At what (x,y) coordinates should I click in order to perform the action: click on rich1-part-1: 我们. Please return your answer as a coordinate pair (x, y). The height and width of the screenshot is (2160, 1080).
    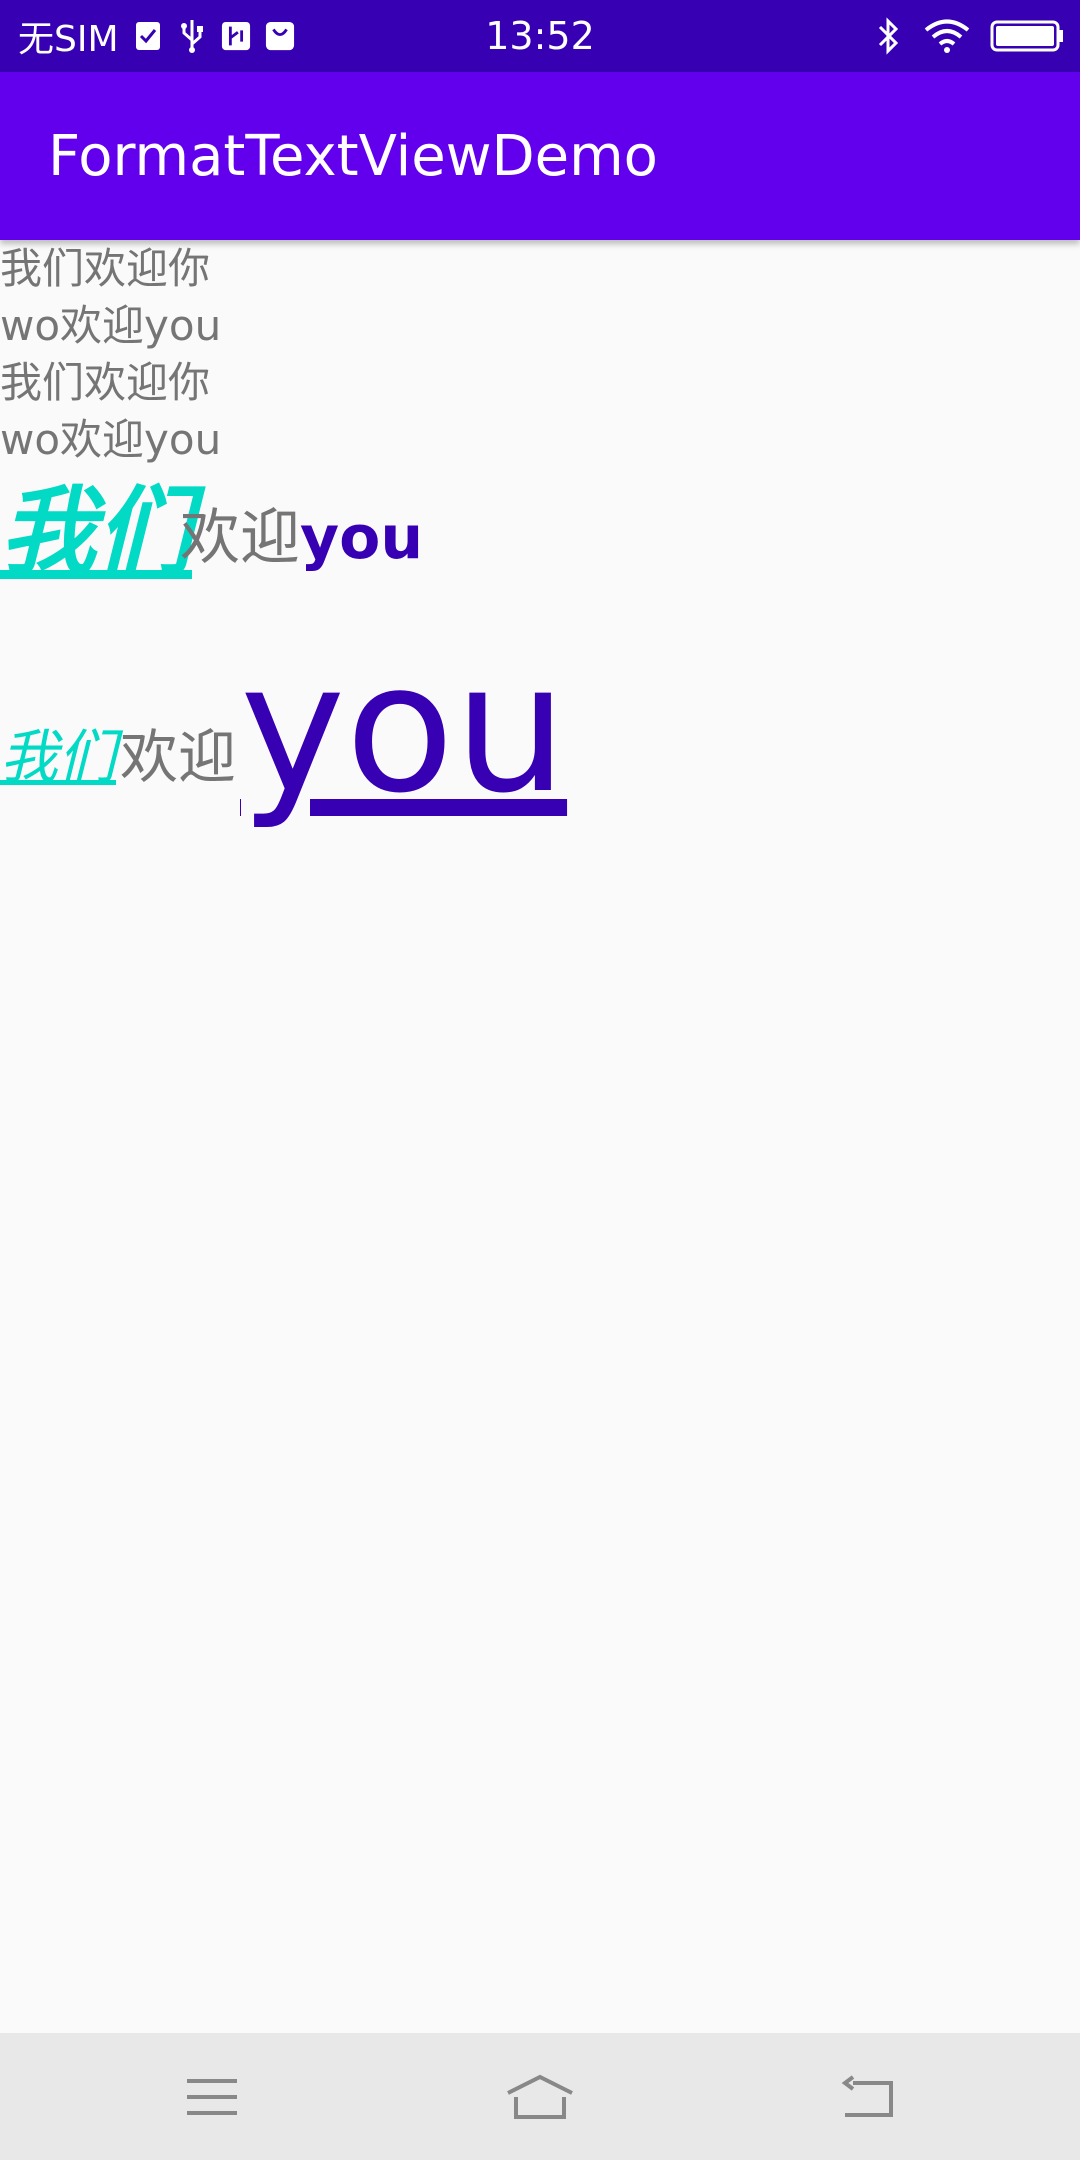
    Looking at the image, I should click on (96, 532).